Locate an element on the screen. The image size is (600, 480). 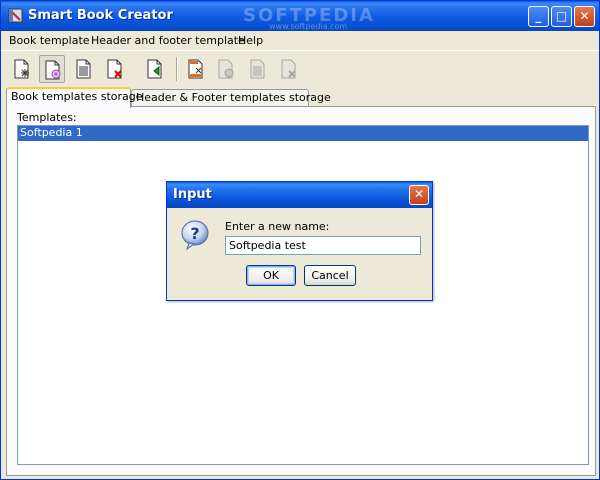
dialog-title: Input is located at coordinates (192, 194).